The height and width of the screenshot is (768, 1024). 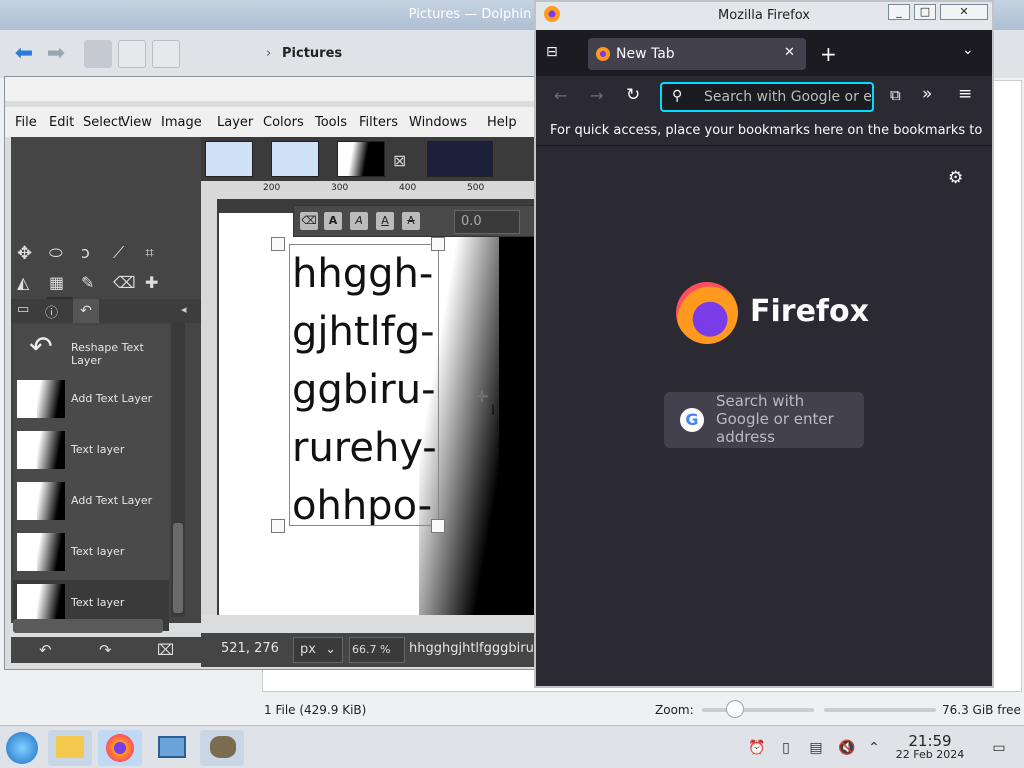 I want to click on back-icon: ⬅, so click(x=24, y=54).